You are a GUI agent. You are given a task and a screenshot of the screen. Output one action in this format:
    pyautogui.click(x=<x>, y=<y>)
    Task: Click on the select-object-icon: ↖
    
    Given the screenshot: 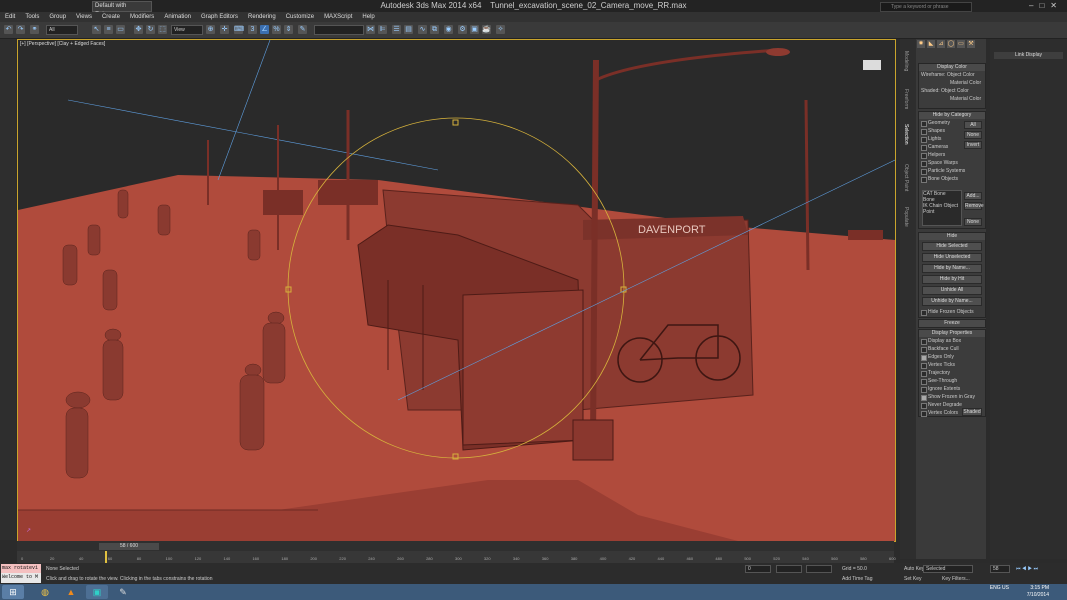 What is the action you would take?
    pyautogui.click(x=96, y=29)
    